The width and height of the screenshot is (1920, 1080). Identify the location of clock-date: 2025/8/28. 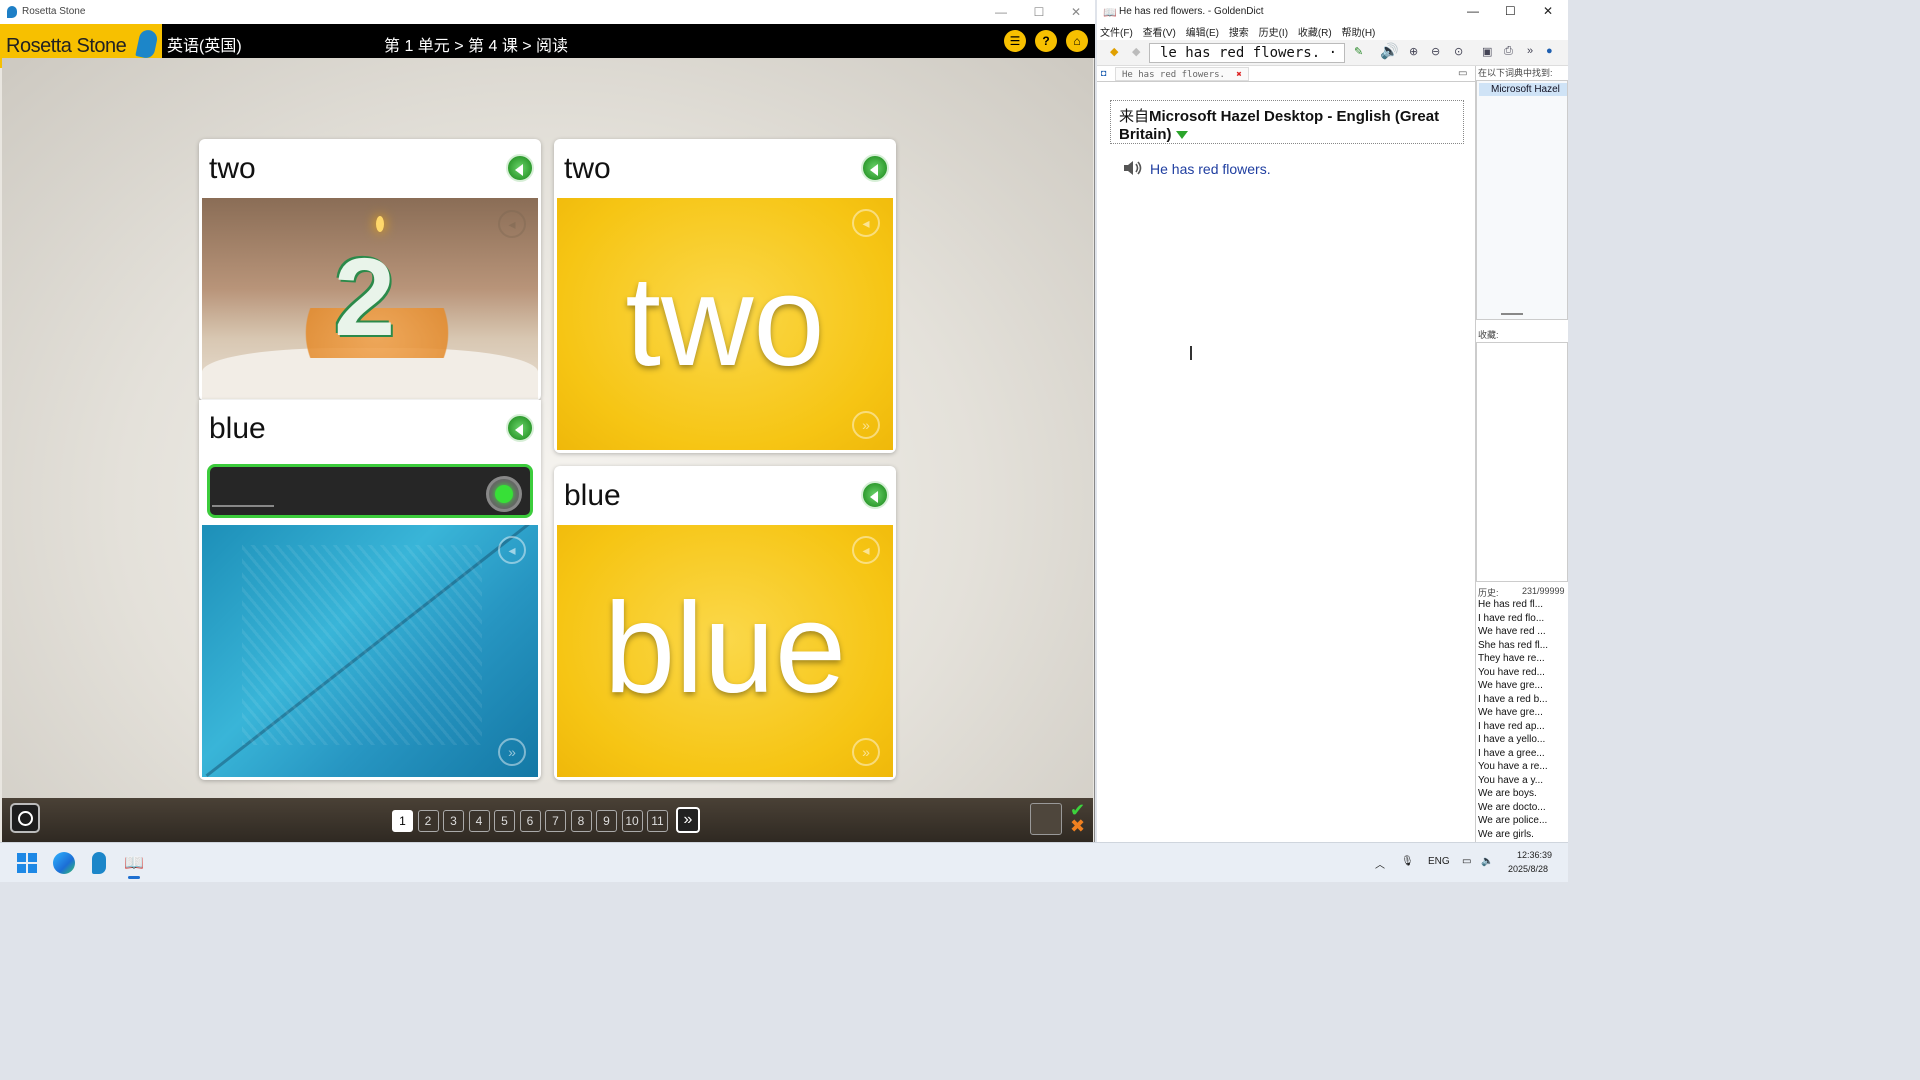
(1528, 869).